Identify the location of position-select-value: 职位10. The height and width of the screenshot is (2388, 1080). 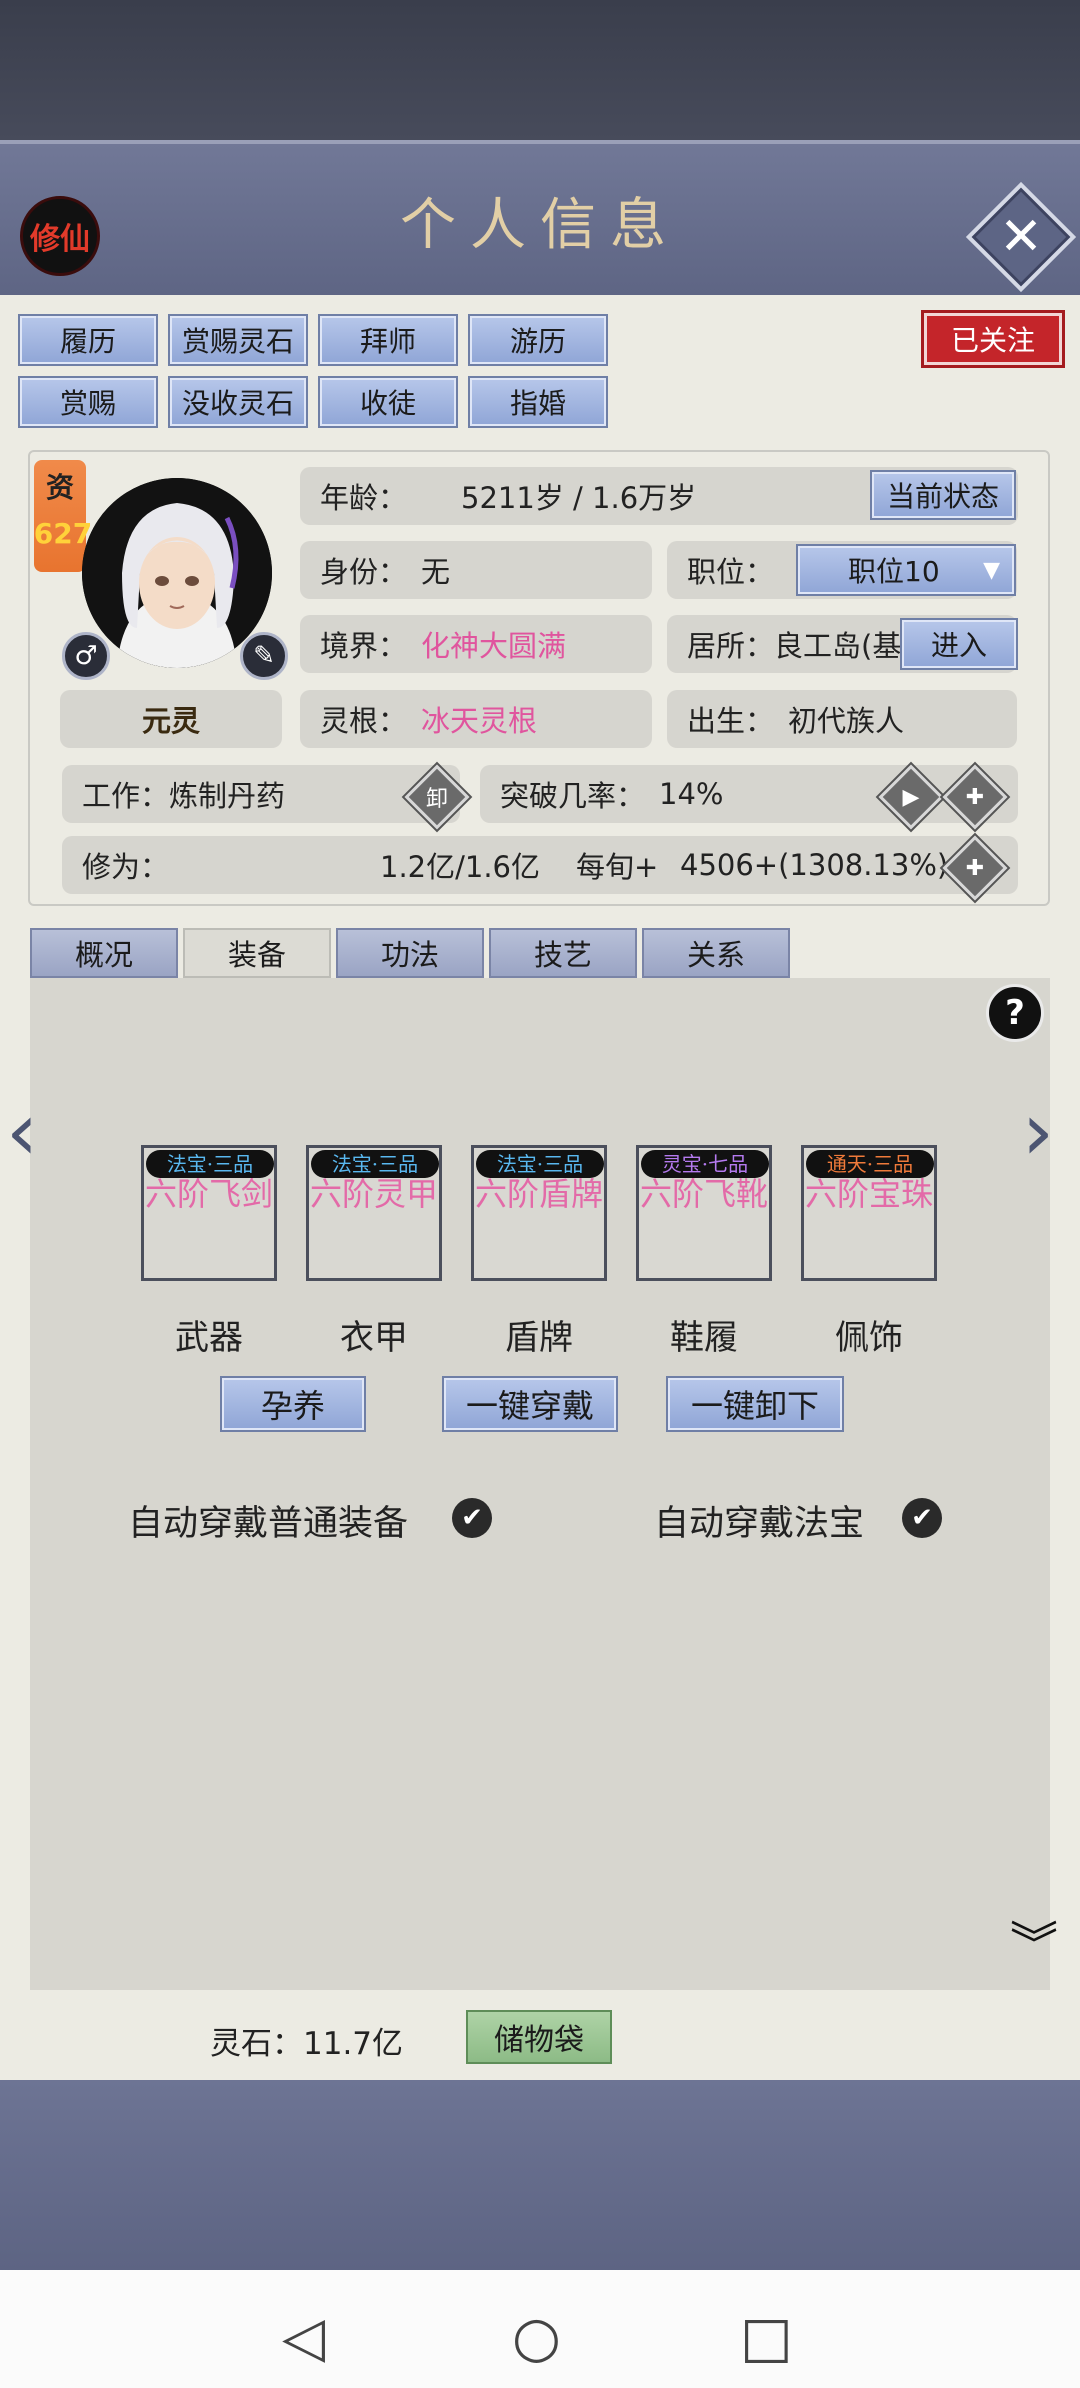
(894, 571).